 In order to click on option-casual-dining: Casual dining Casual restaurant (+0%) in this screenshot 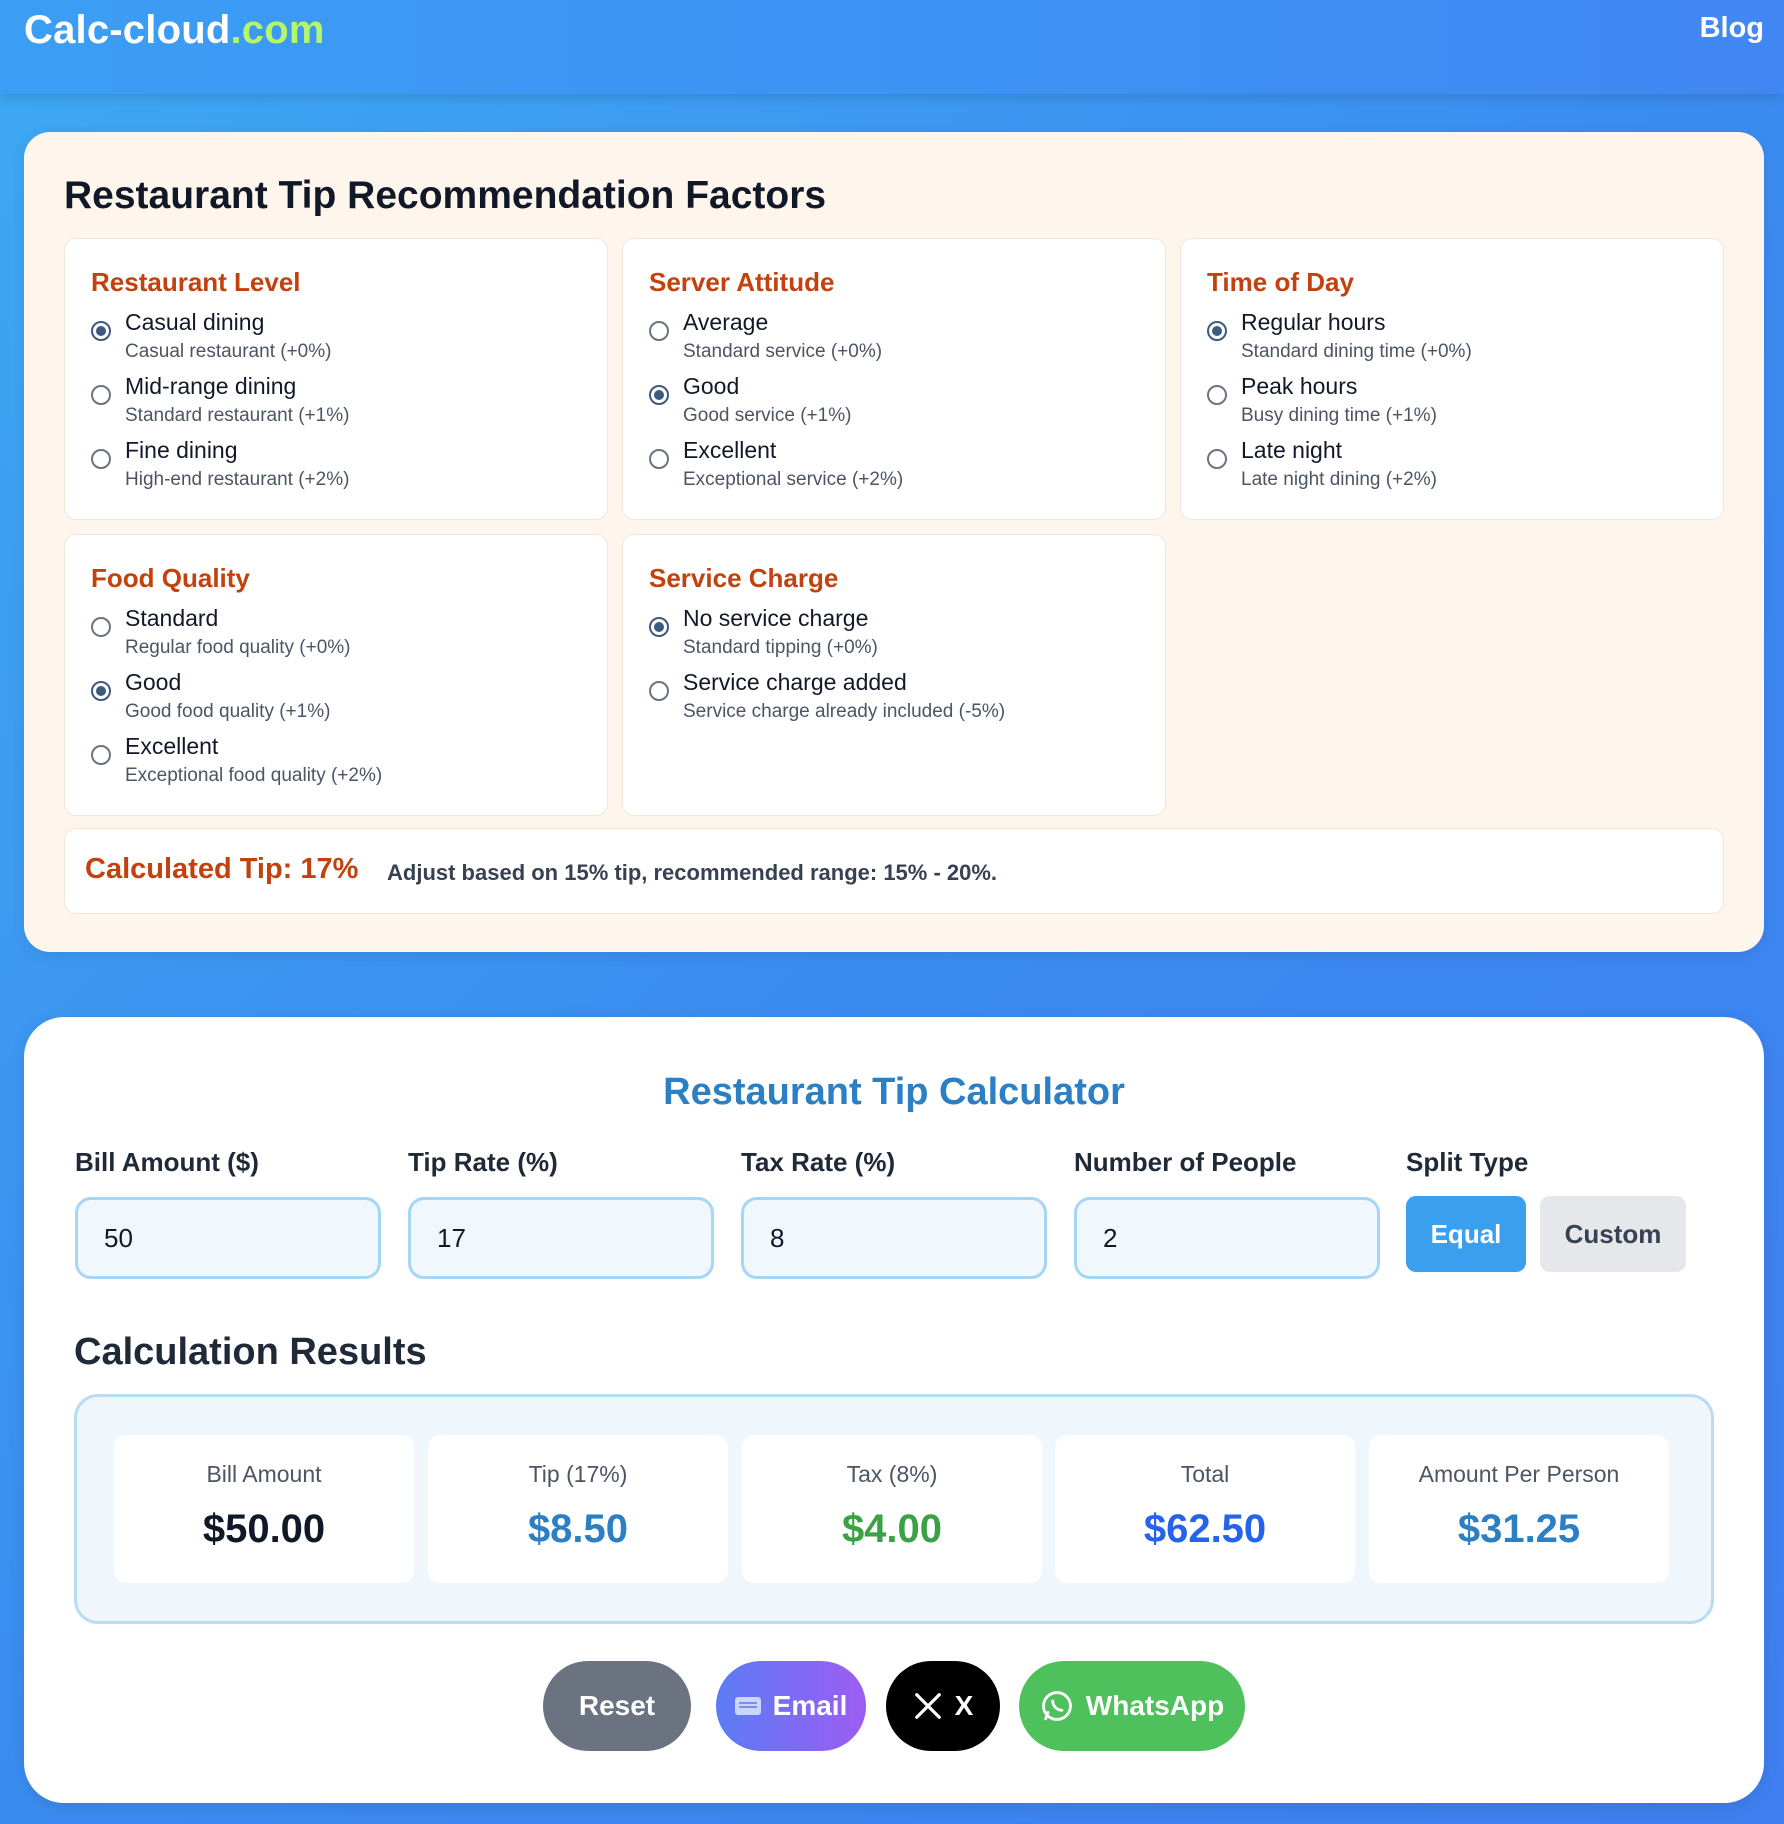, I will do `click(341, 339)`.